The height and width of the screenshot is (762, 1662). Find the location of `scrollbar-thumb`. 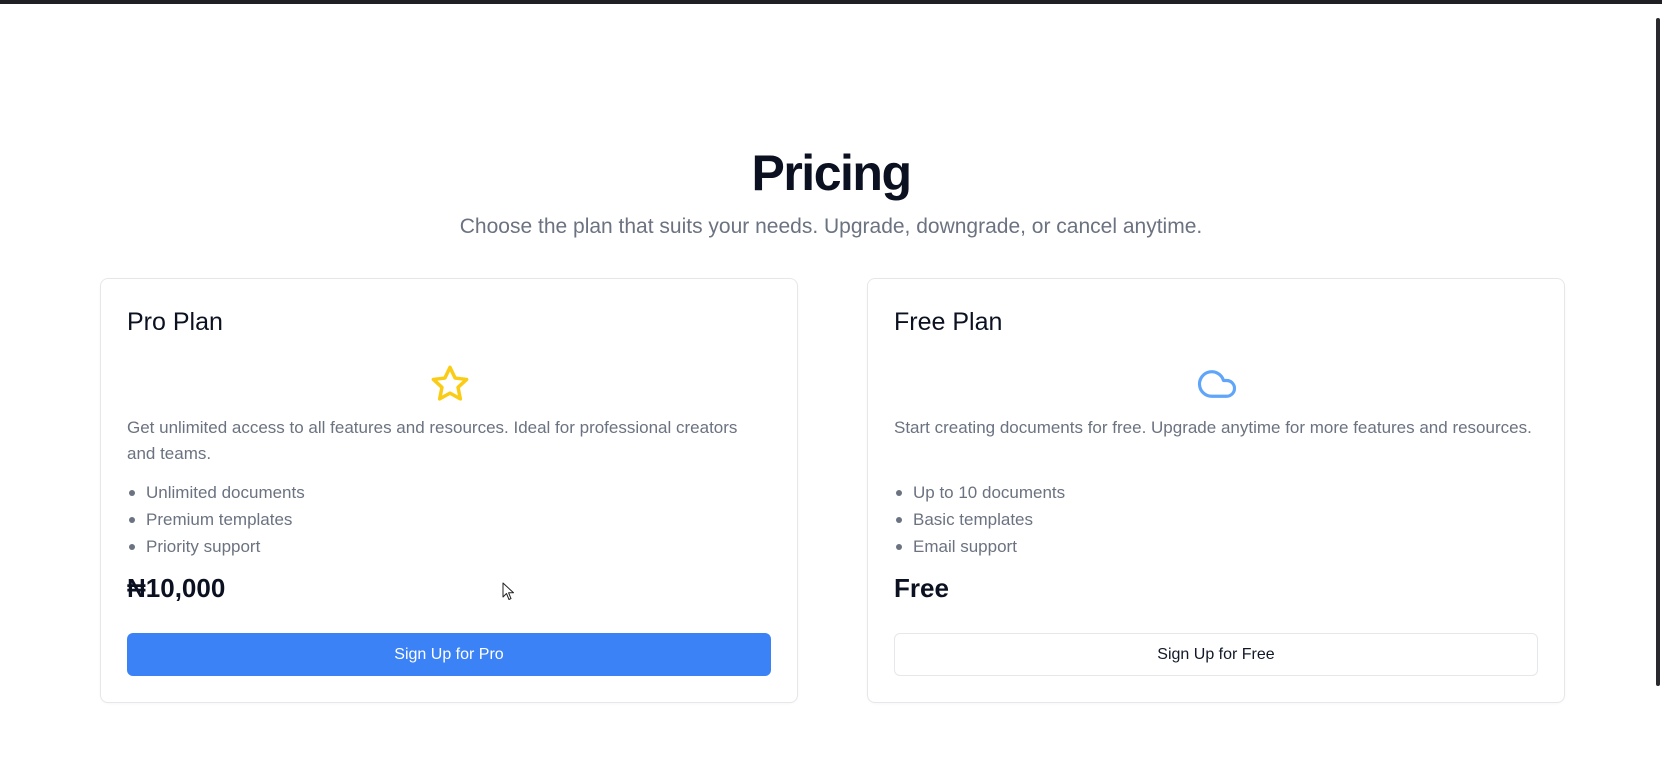

scrollbar-thumb is located at coordinates (1658, 352).